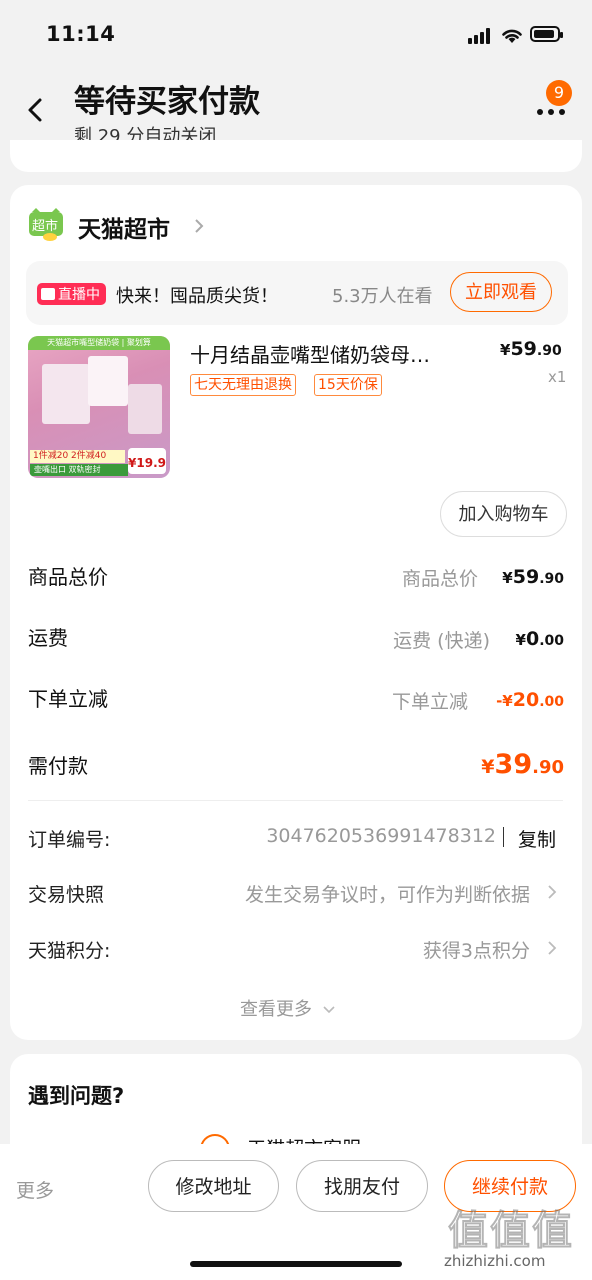 This screenshot has width=592, height=1280. Describe the element at coordinates (213, 1186) in the screenshot. I see `modify-address-button: 修改地址` at that location.